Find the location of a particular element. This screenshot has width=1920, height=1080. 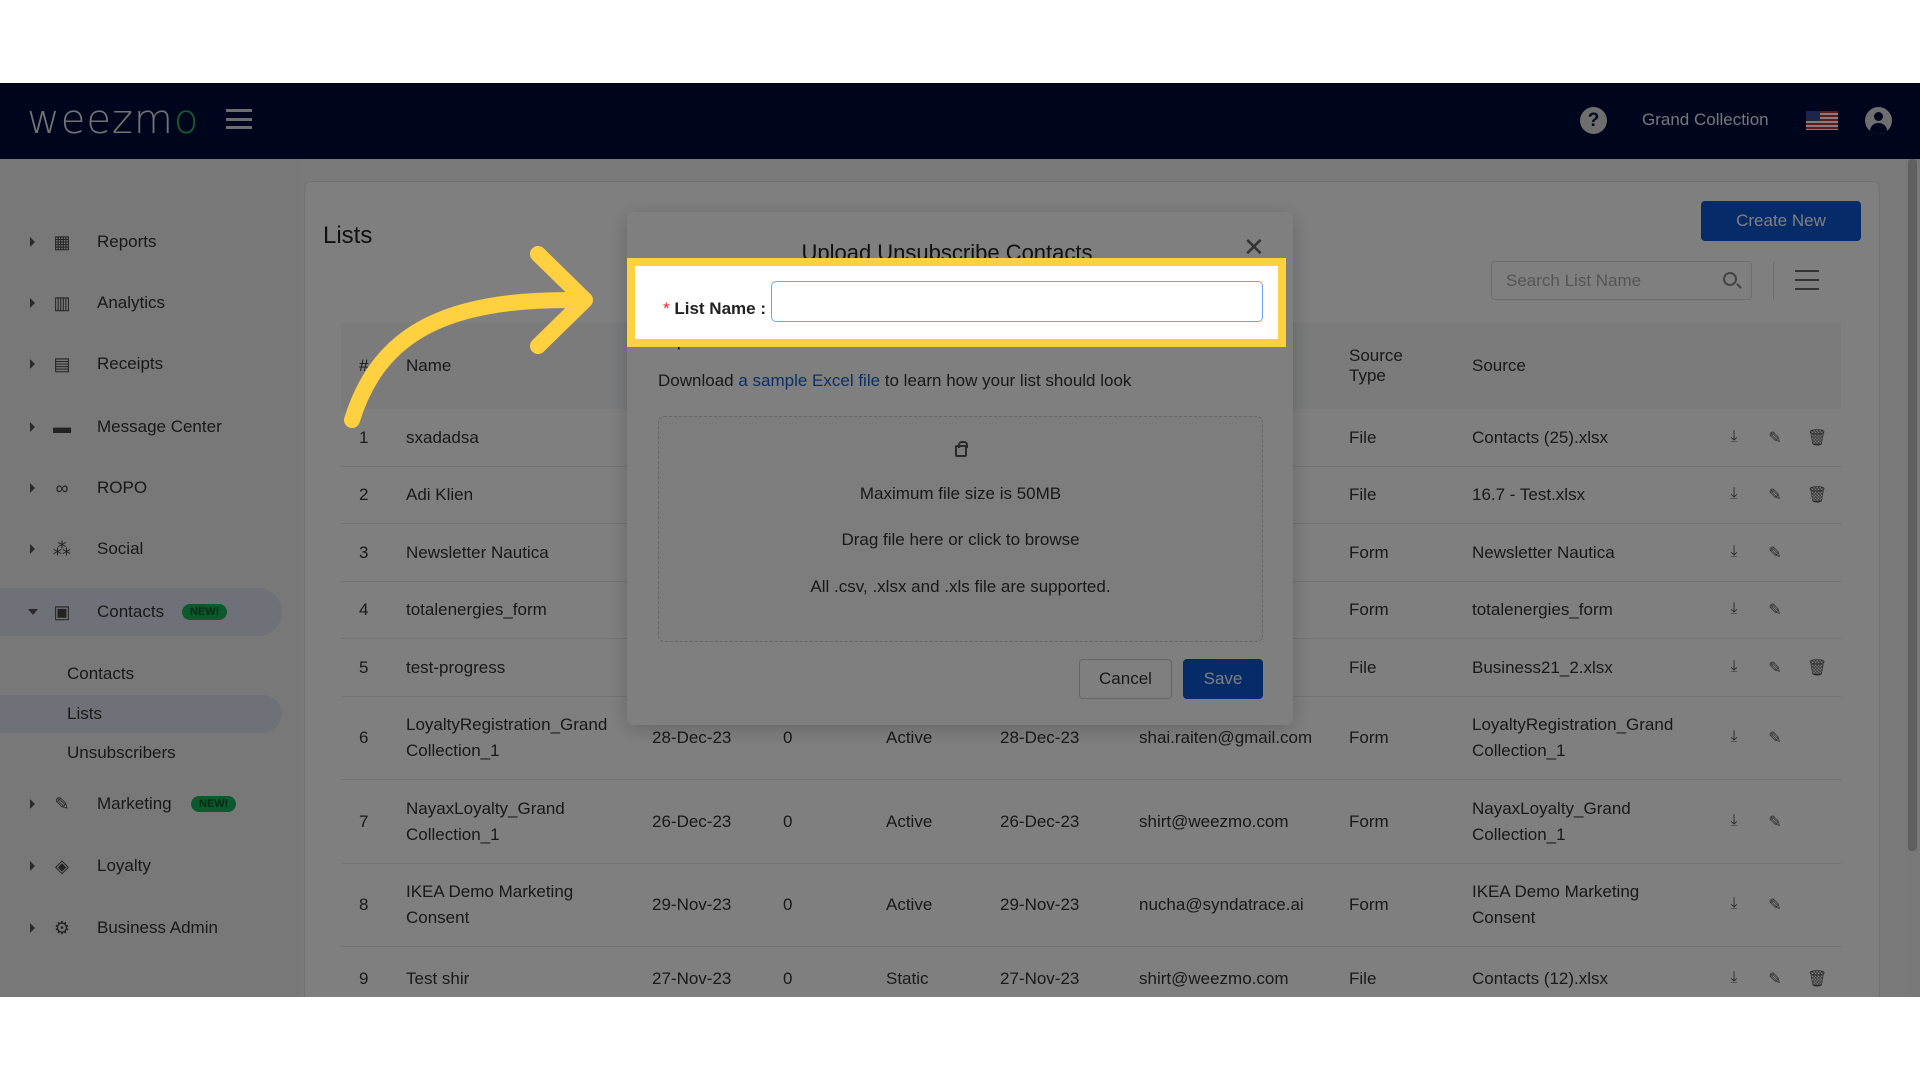

list-name-input is located at coordinates (1017, 301).